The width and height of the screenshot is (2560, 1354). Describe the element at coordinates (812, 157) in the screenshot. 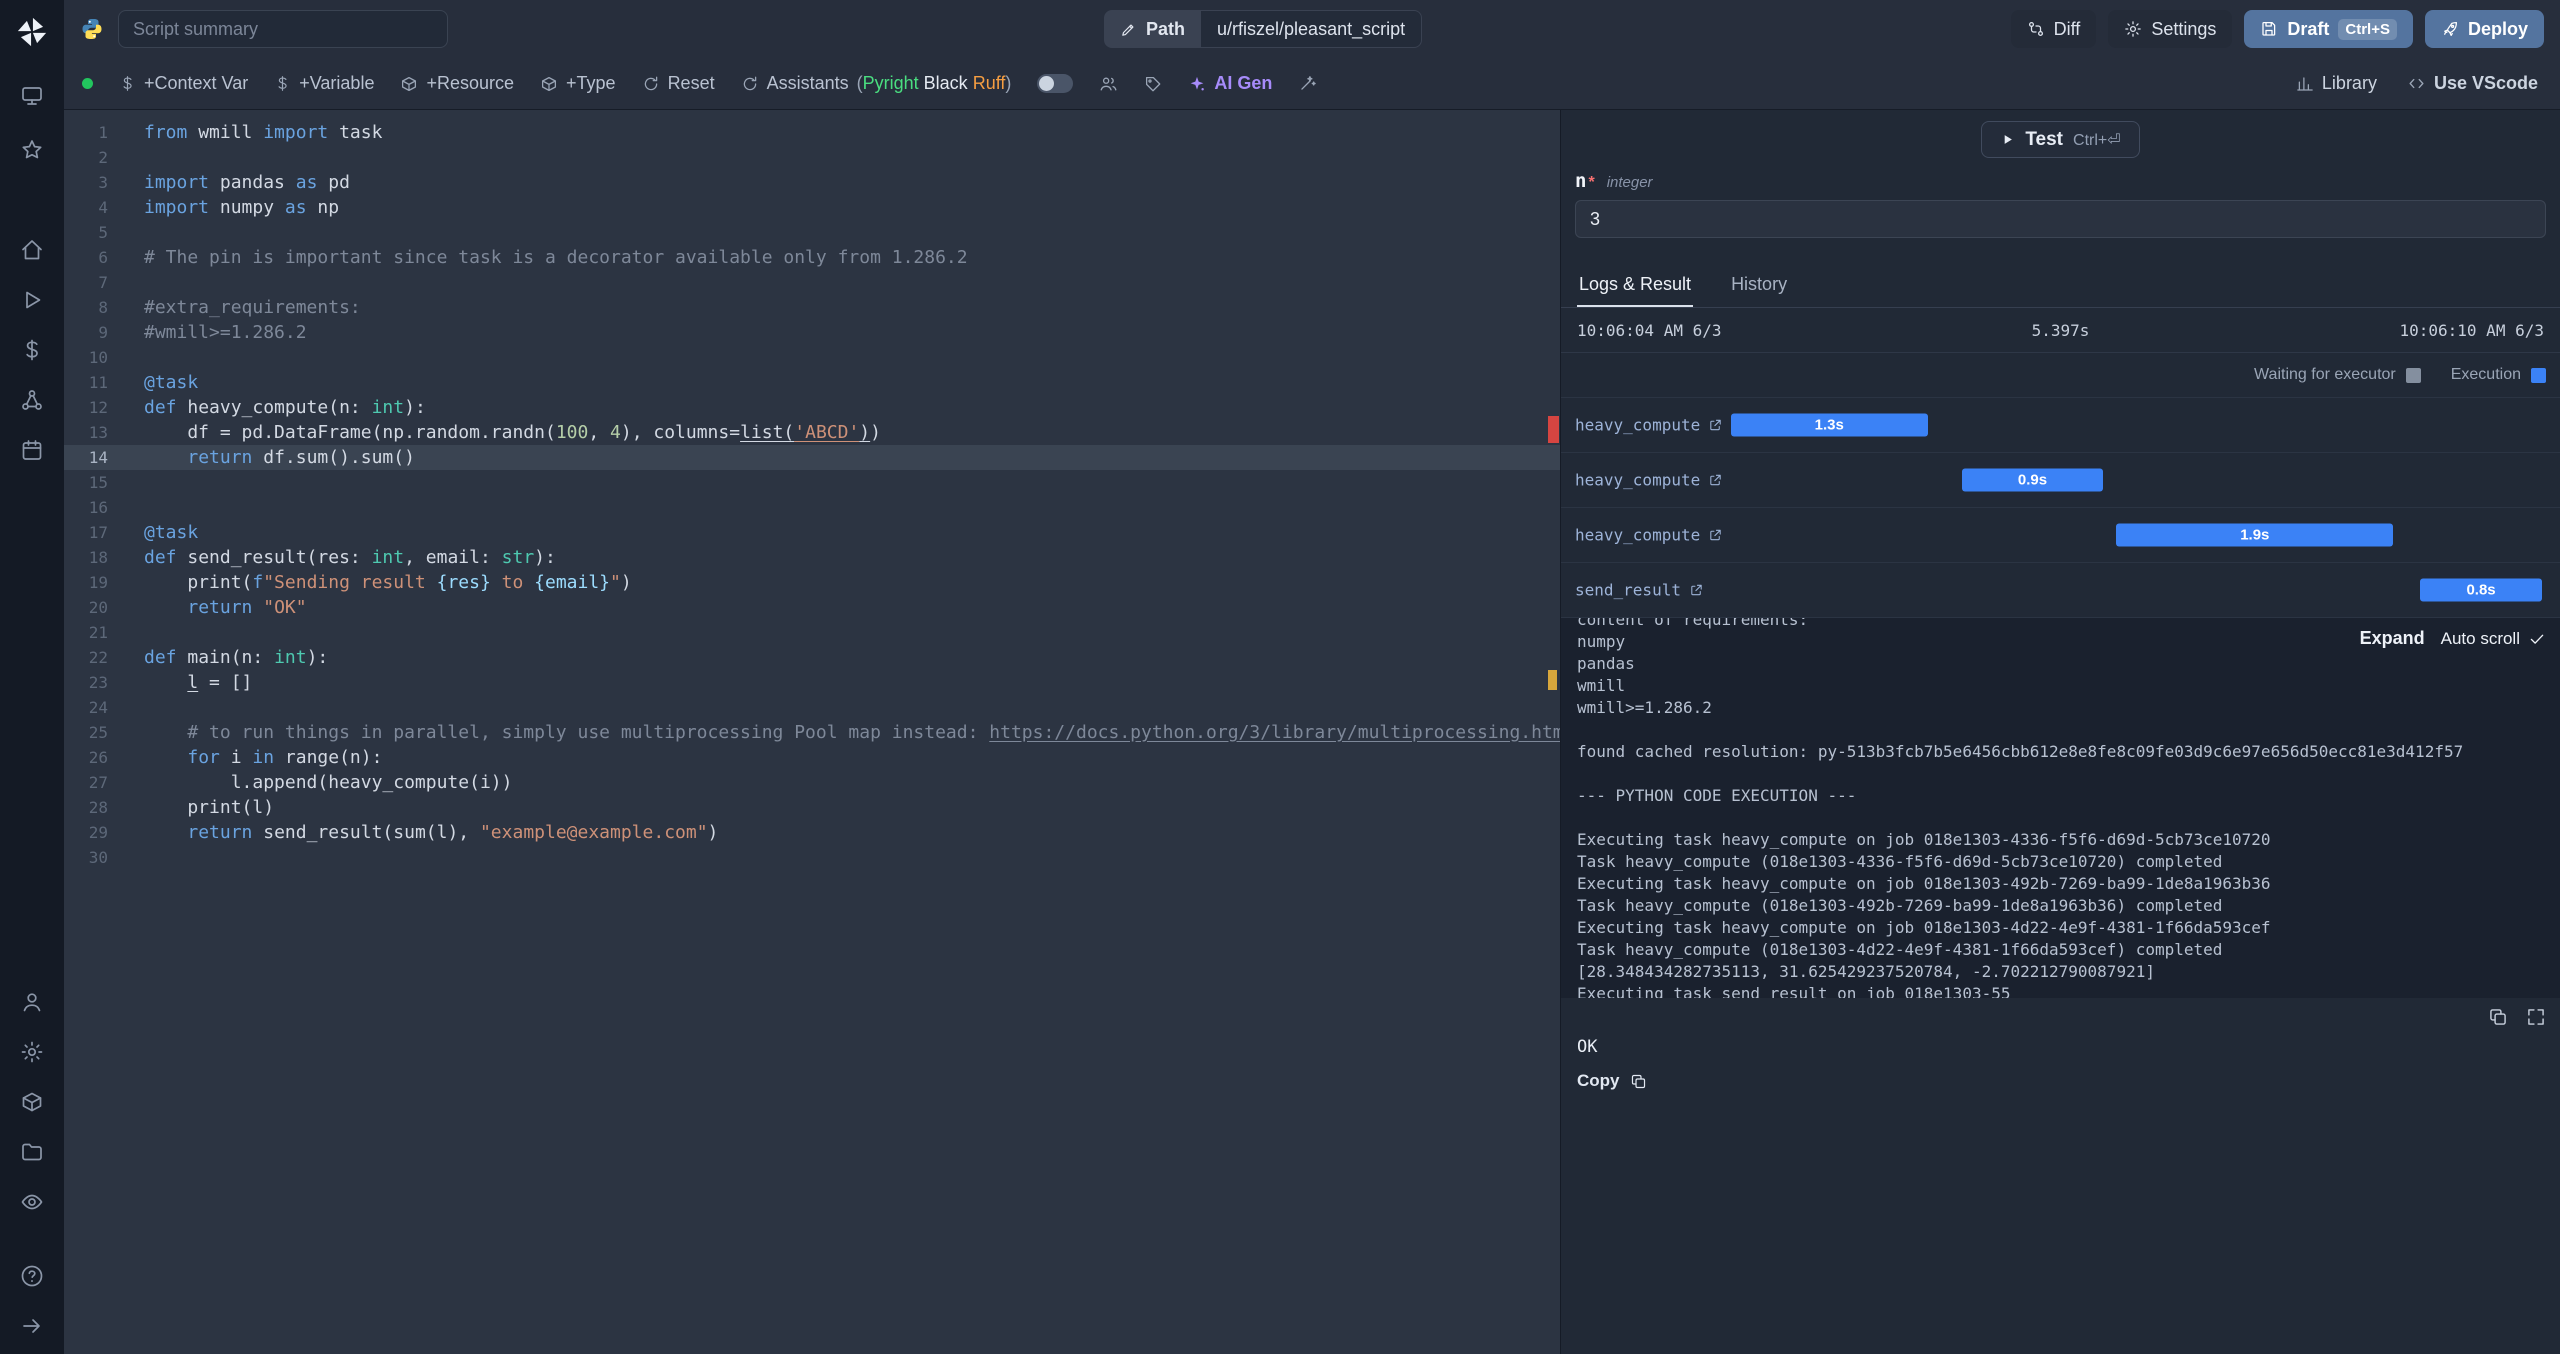

I see `code-line-2: 2` at that location.